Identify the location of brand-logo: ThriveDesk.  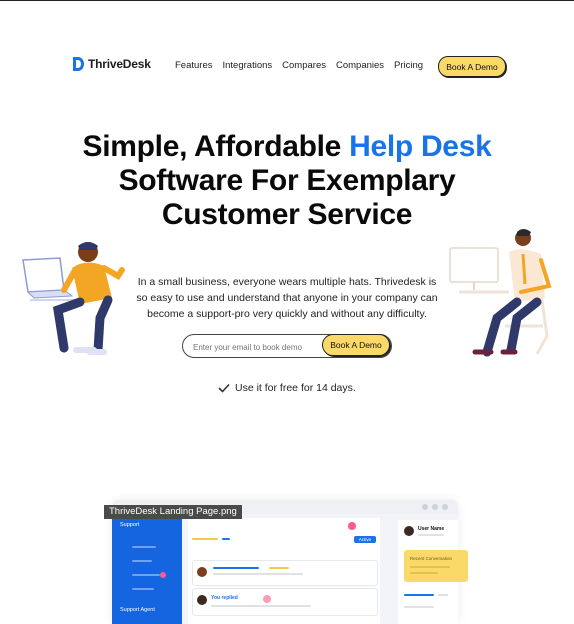
(111, 64).